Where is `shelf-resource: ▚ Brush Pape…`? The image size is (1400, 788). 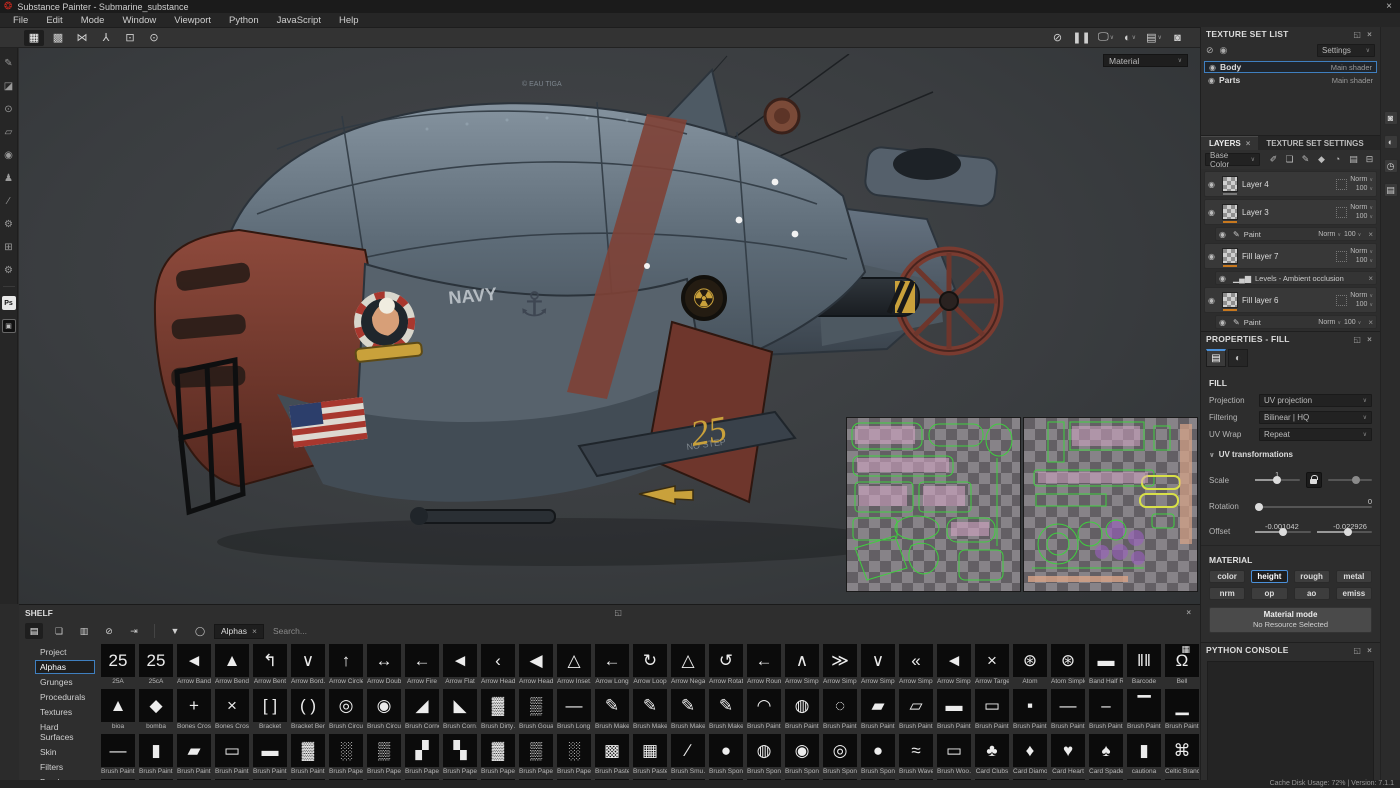
shelf-resource: ▚ Brush Pape… is located at coordinates (460, 754).